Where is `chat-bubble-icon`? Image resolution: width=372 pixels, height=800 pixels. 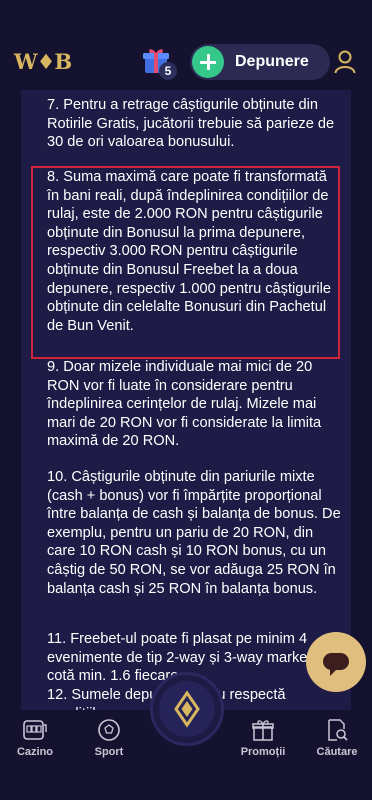
chat-bubble-icon is located at coordinates (336, 664).